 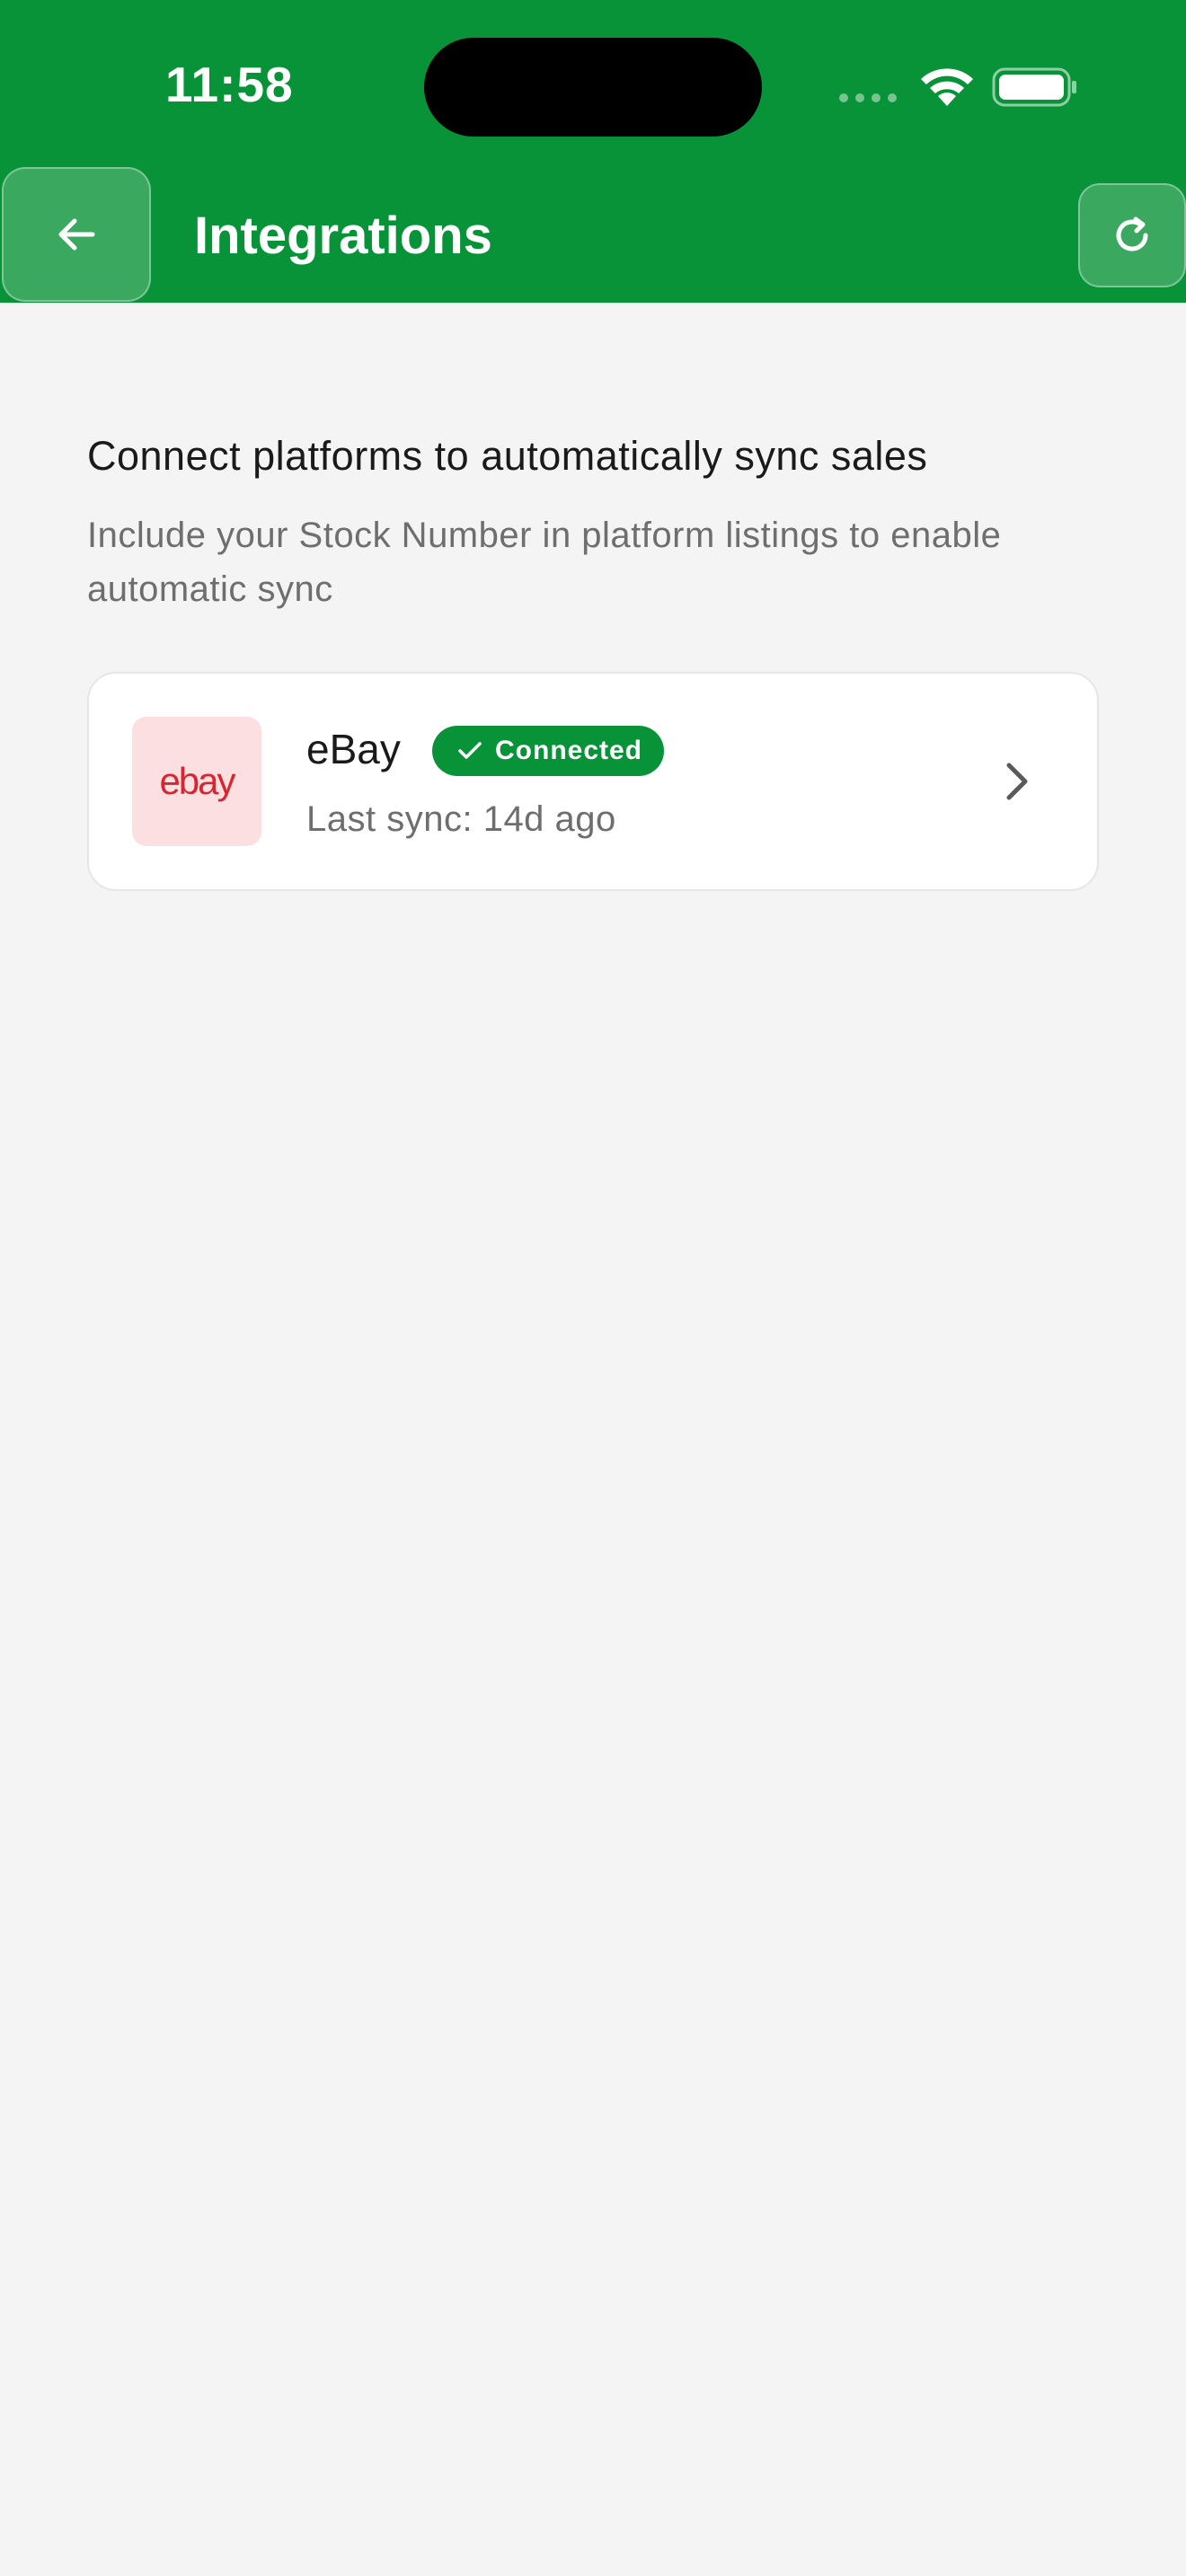 I want to click on signal-icon, so click(x=868, y=97).